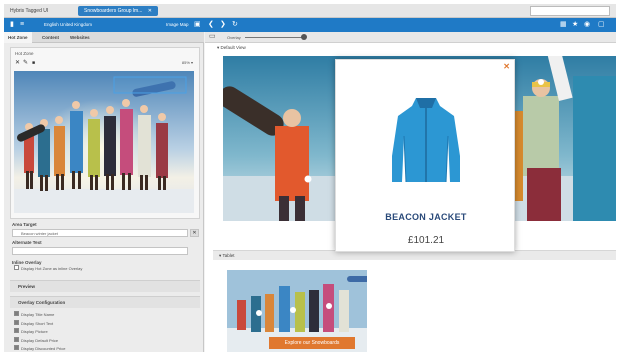  Describe the element at coordinates (426, 217) in the screenshot. I see `product-name: BEACON JACKET` at that location.